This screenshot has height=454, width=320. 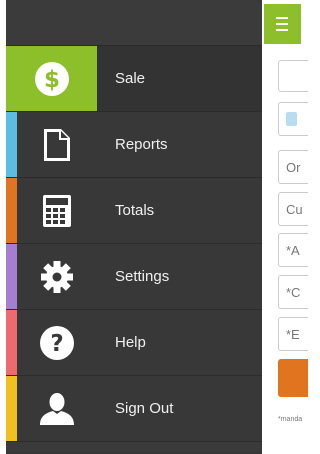 What do you see at coordinates (284, 227) in the screenshot?
I see `main-content: Or Cu *A *C *E *manda` at bounding box center [284, 227].